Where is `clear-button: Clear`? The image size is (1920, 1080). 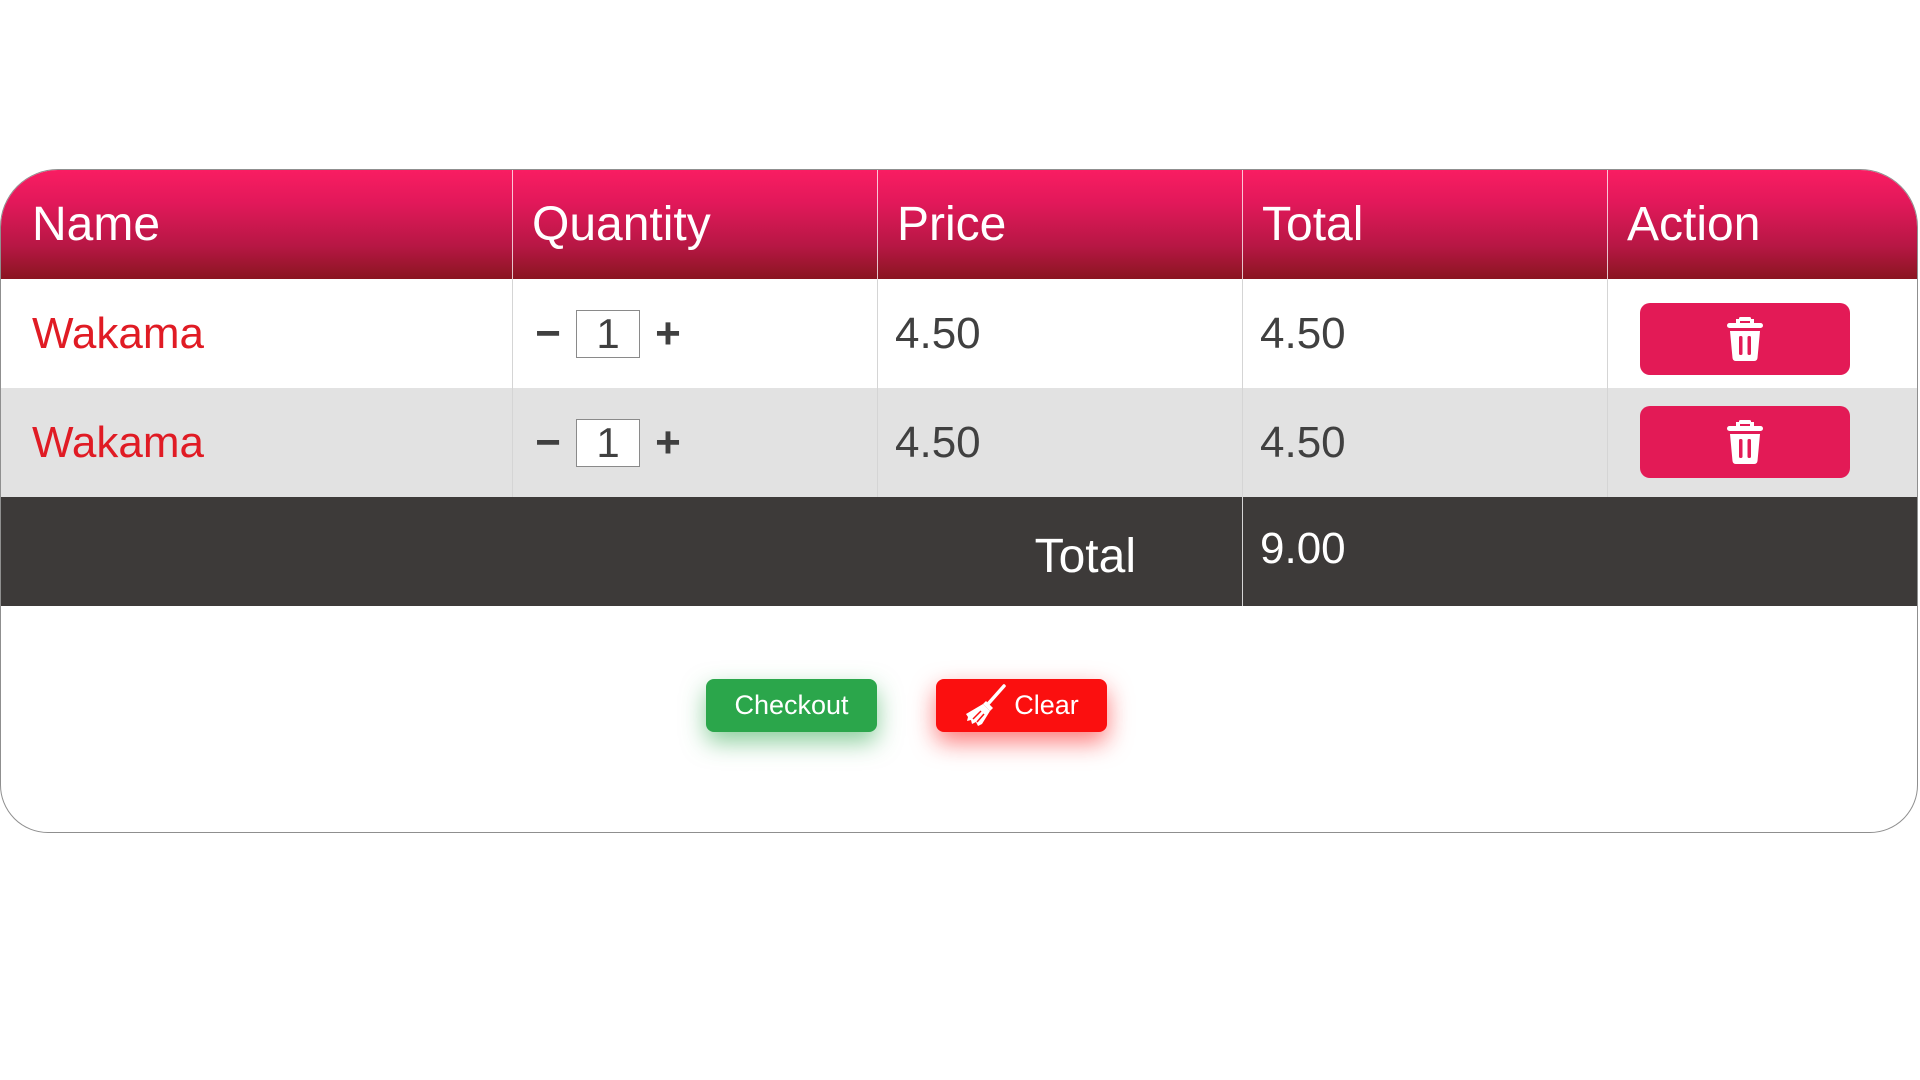
clear-button: Clear is located at coordinates (1021, 705).